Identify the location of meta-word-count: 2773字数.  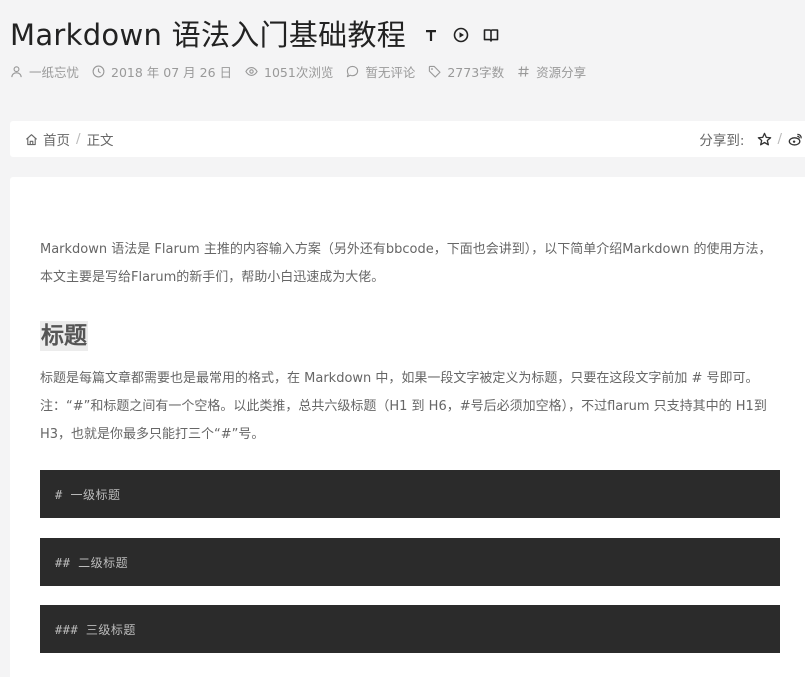
(466, 71).